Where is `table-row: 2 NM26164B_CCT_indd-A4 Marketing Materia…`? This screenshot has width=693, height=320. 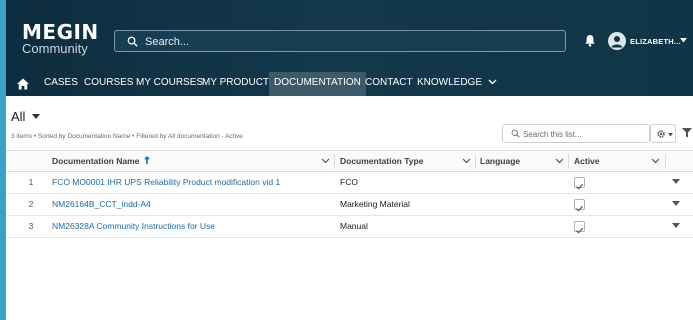 table-row: 2 NM26164B_CCT_indd-A4 Marketing Materia… is located at coordinates (349, 205).